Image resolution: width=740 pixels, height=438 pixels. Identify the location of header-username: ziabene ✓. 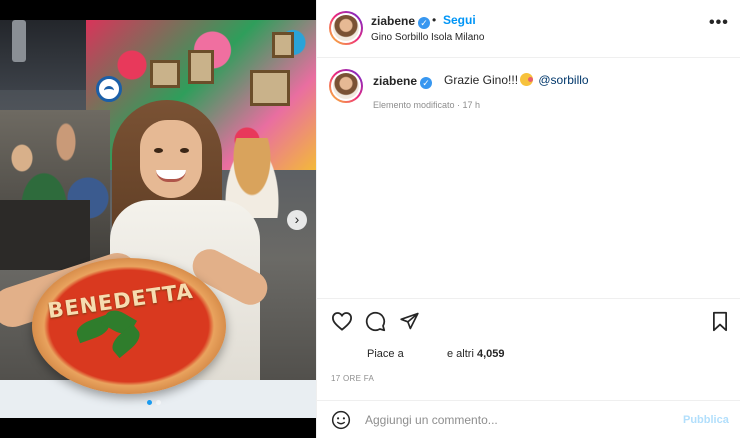
(401, 21).